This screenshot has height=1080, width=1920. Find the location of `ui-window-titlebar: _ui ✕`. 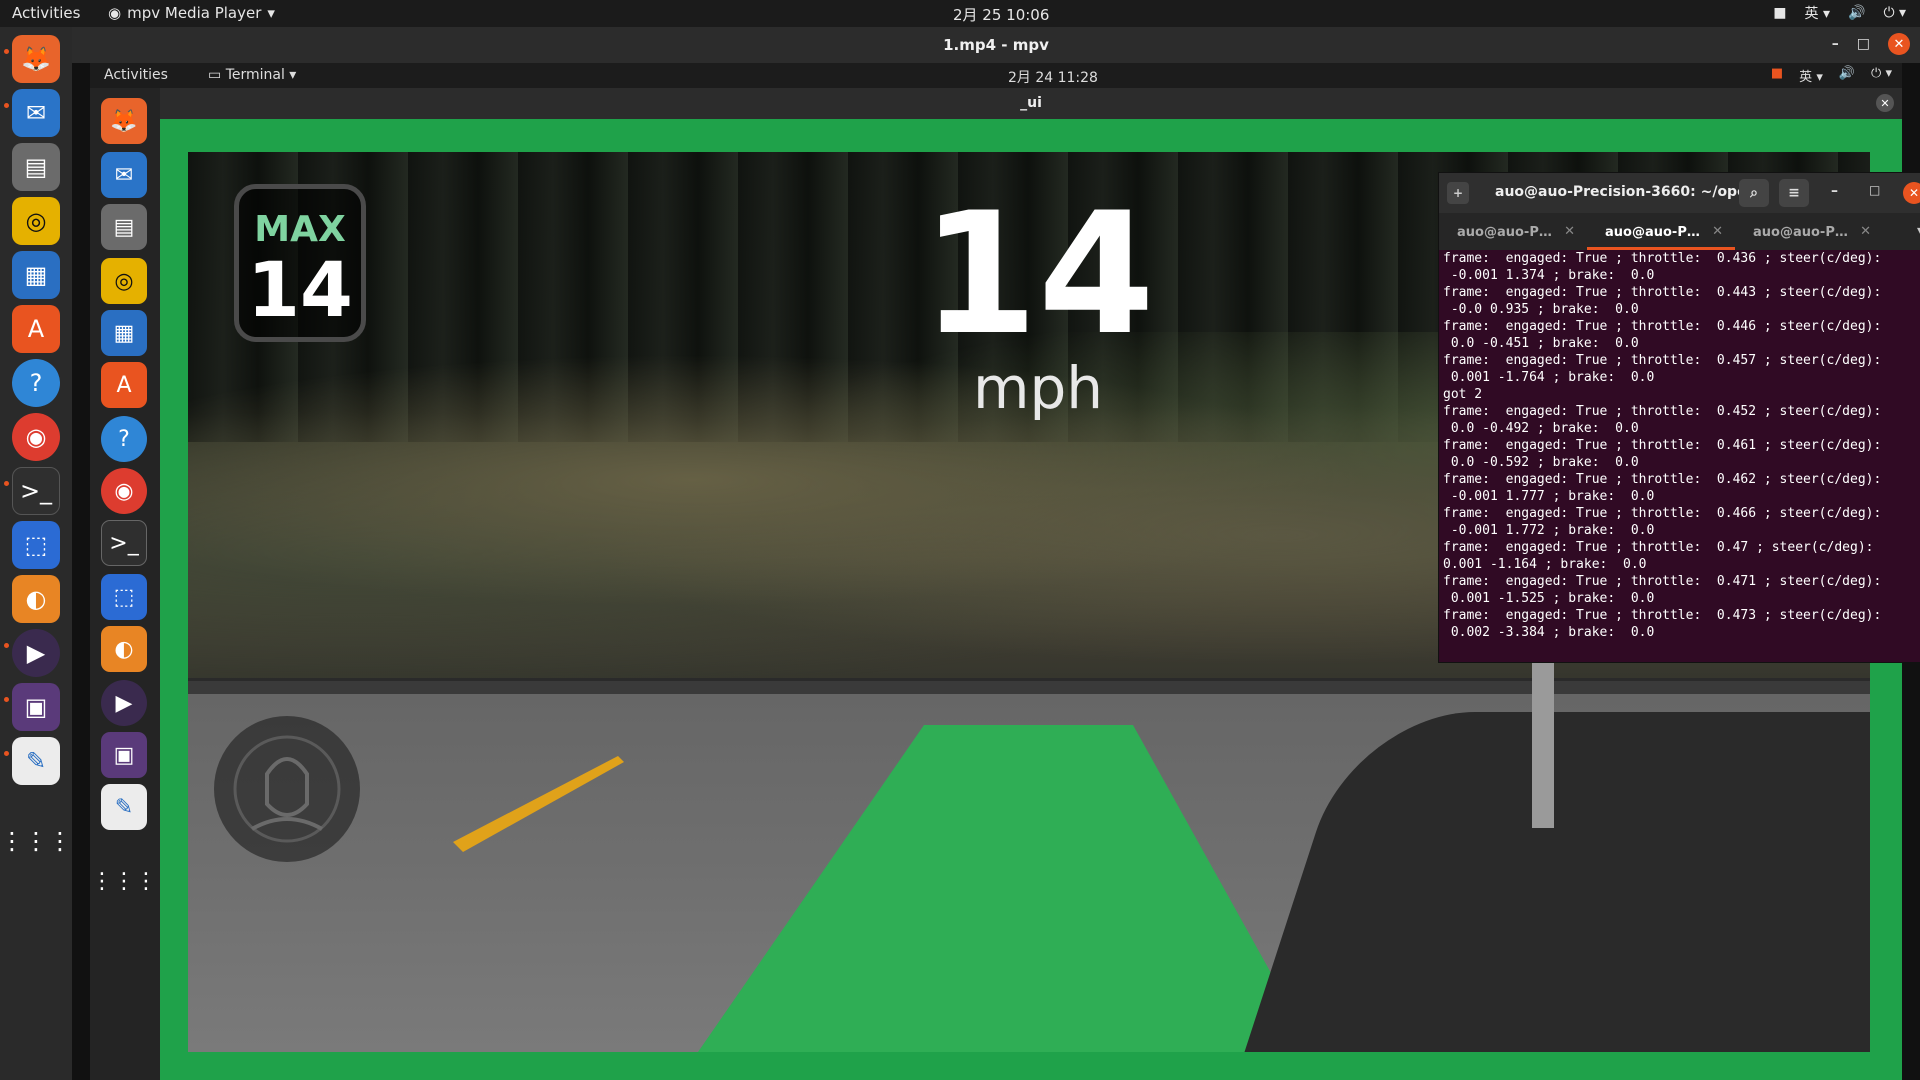

ui-window-titlebar: _ui ✕ is located at coordinates (1031, 103).